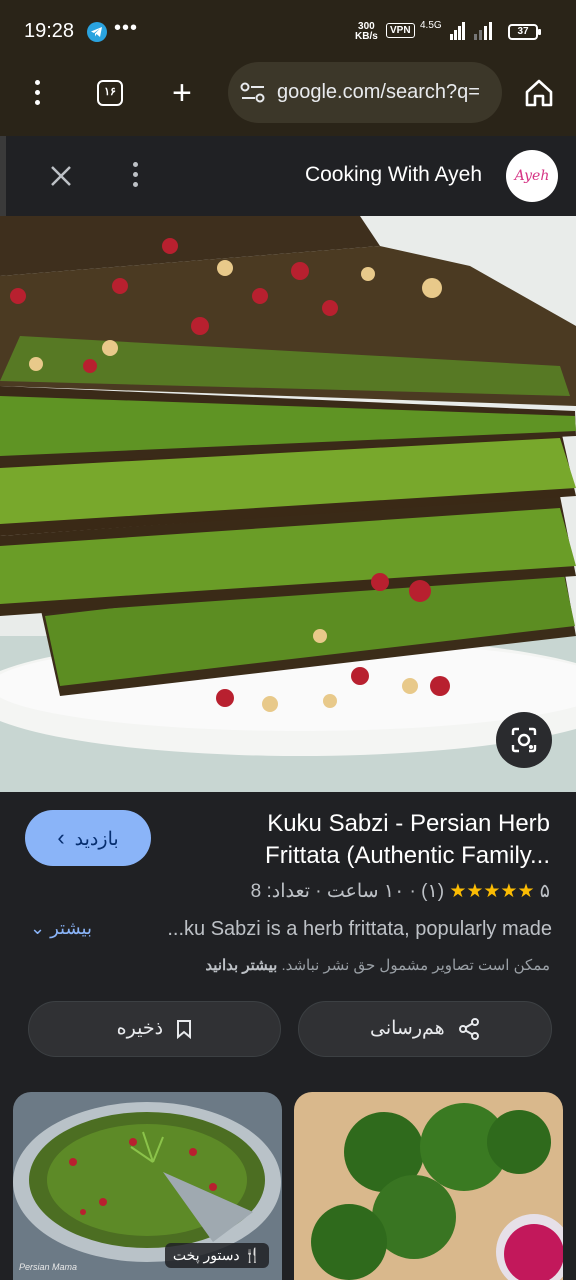  What do you see at coordinates (96, 839) in the screenshot?
I see `visit-label: بازدید` at bounding box center [96, 839].